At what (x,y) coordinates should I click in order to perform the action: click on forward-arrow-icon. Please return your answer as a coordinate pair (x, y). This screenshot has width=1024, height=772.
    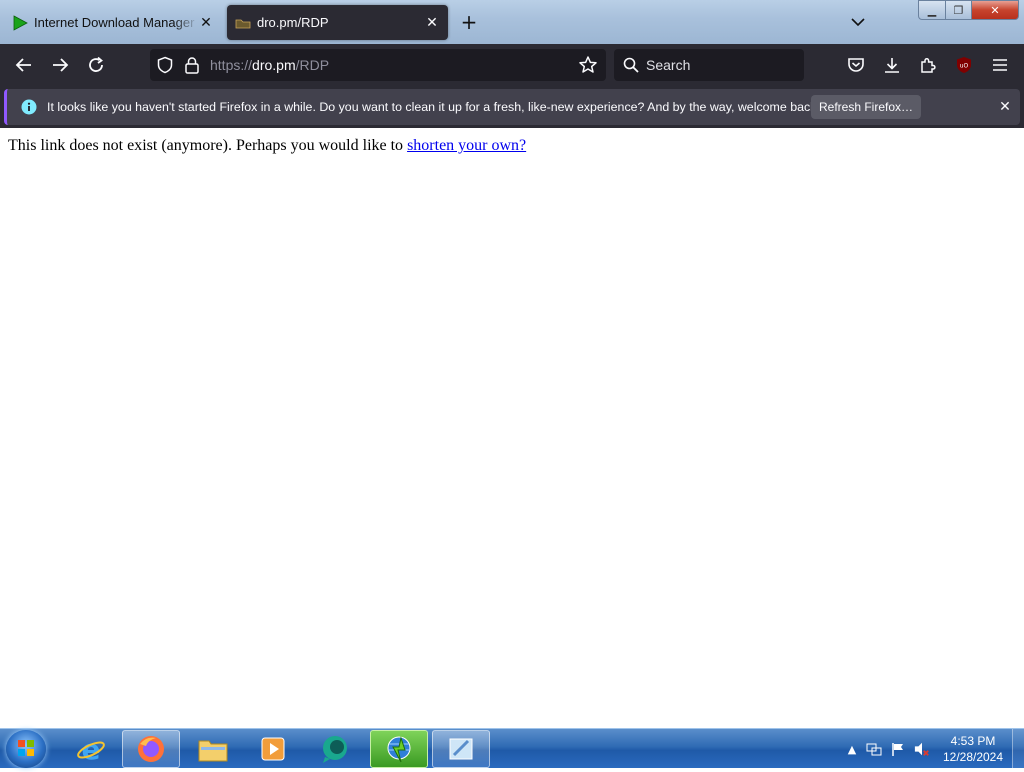
    Looking at the image, I should click on (61, 65).